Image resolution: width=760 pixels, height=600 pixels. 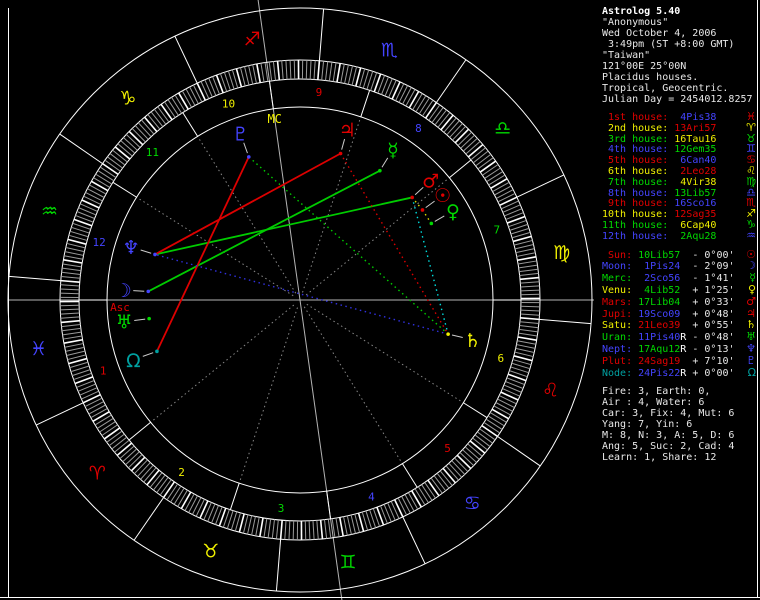 What do you see at coordinates (751, 160) in the screenshot?
I see `zodiac-sign-icon: ♋` at bounding box center [751, 160].